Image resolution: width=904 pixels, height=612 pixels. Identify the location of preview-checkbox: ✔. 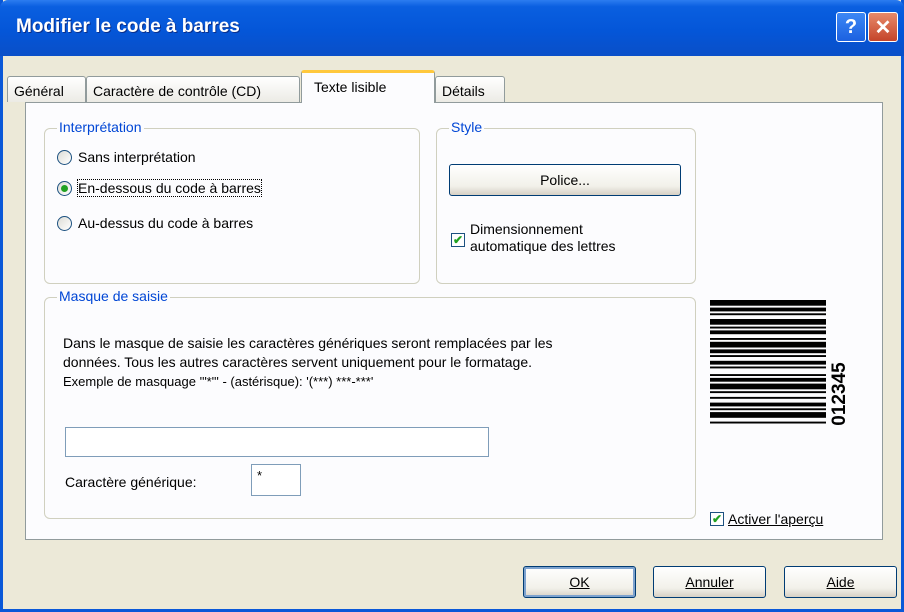
(717, 519).